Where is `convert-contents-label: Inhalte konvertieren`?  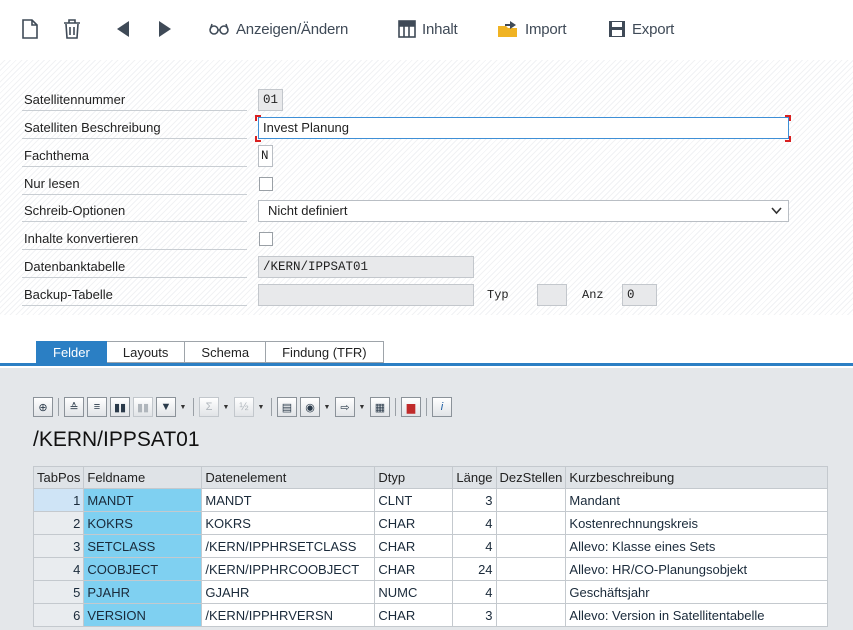 convert-contents-label: Inhalte konvertieren is located at coordinates (134, 239).